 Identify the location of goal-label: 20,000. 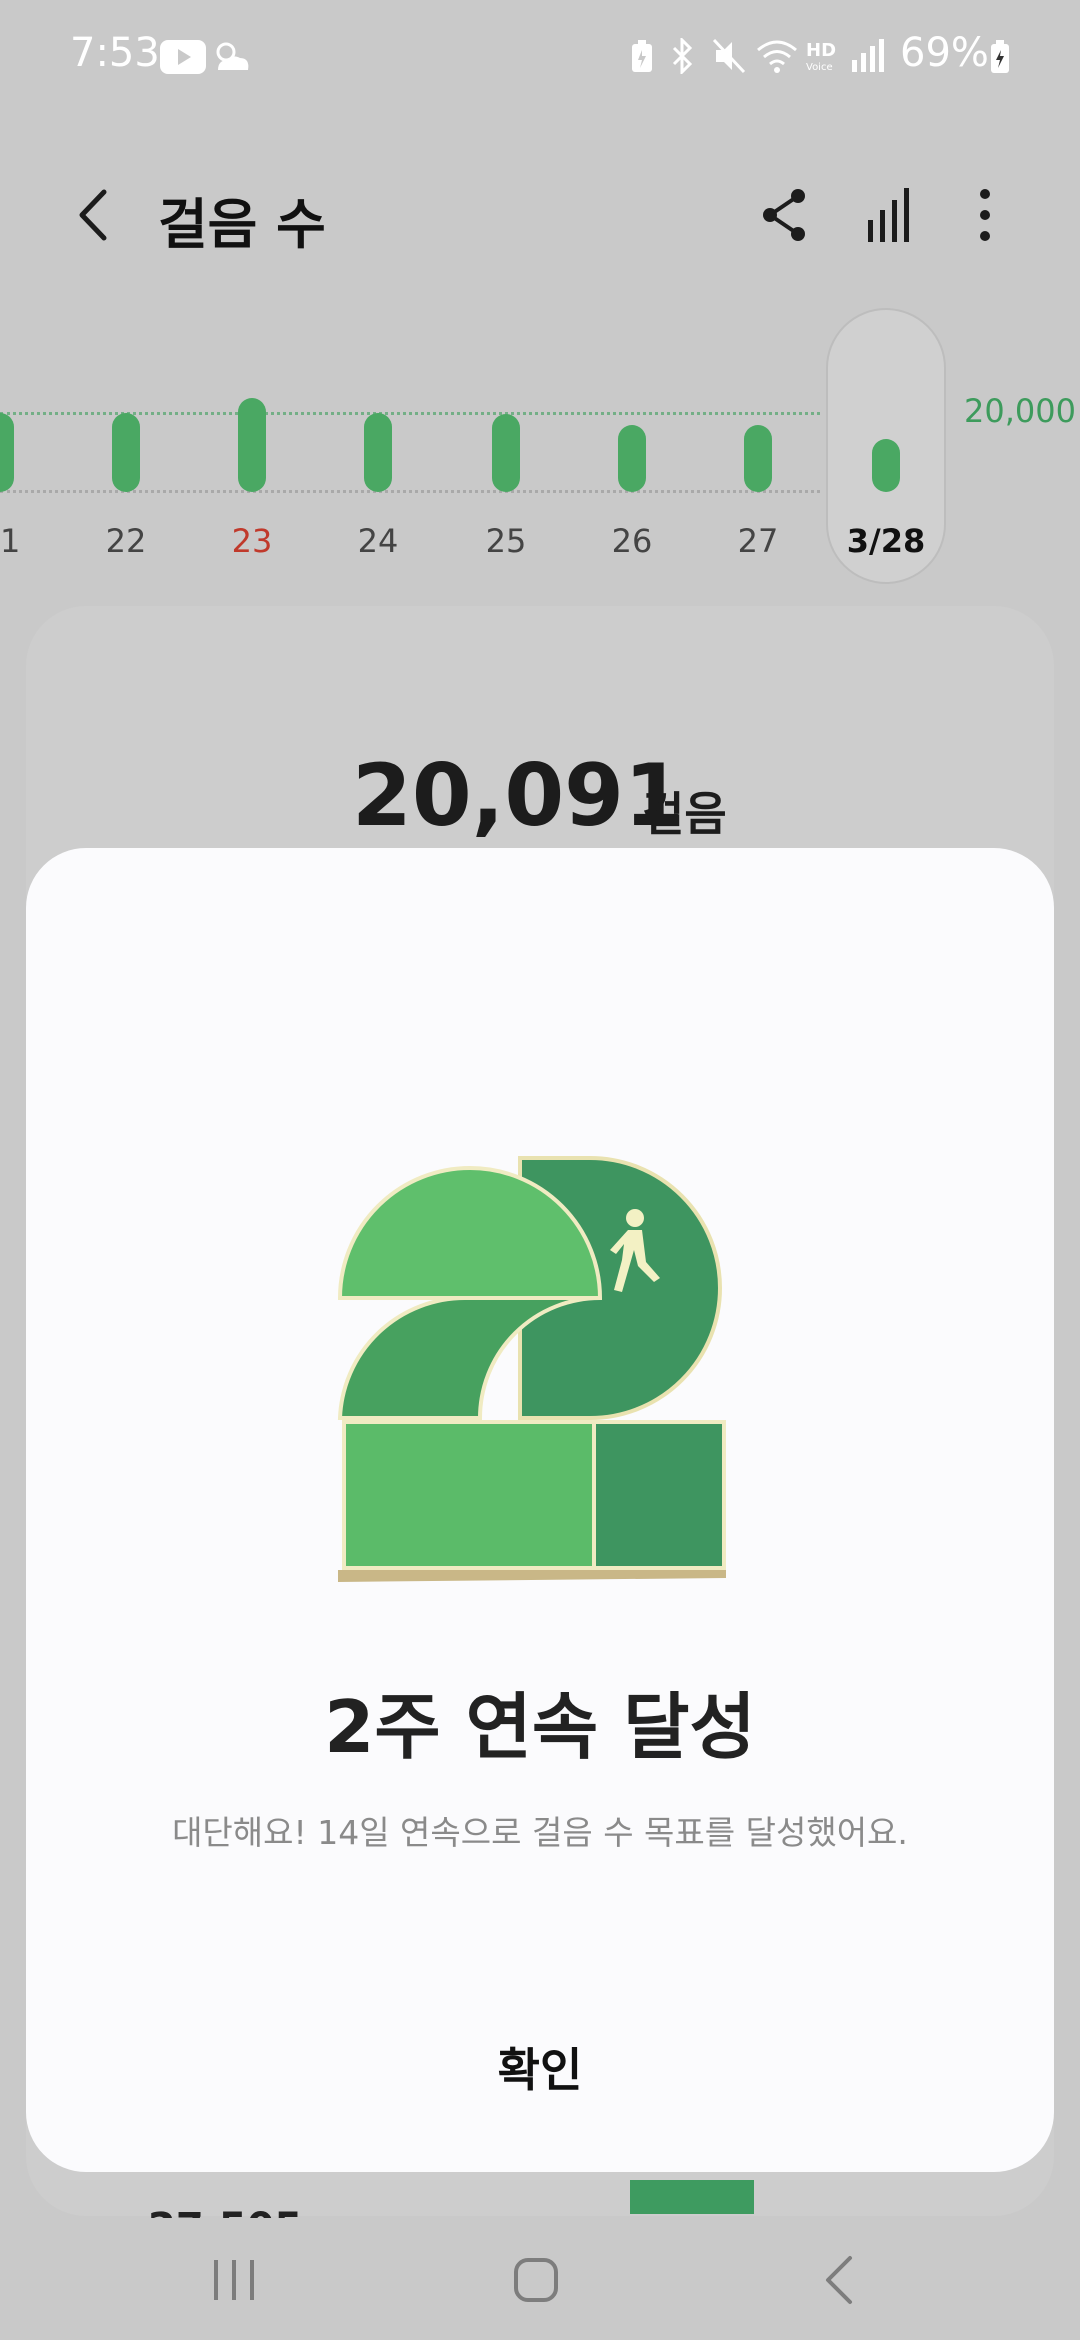
(1020, 411).